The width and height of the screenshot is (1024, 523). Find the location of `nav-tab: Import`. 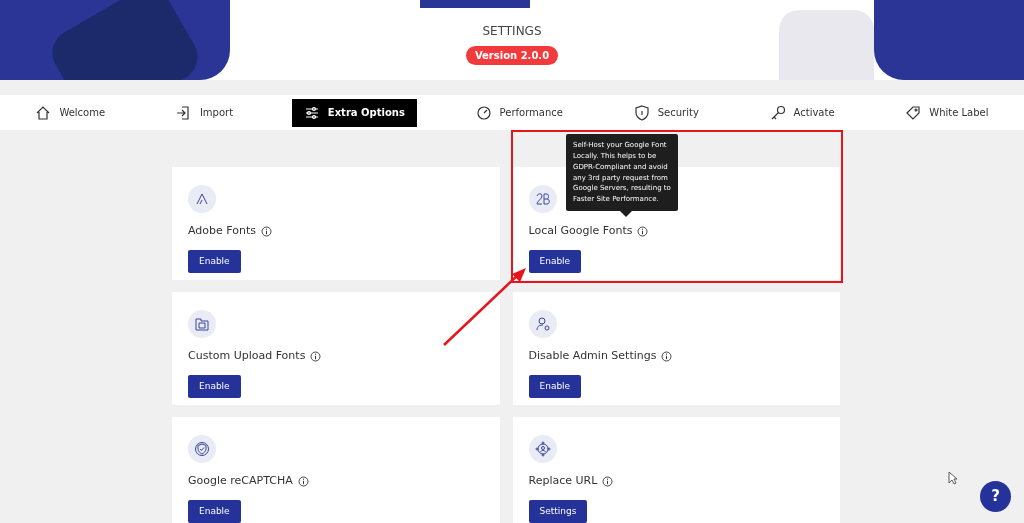

nav-tab: Import is located at coordinates (204, 112).